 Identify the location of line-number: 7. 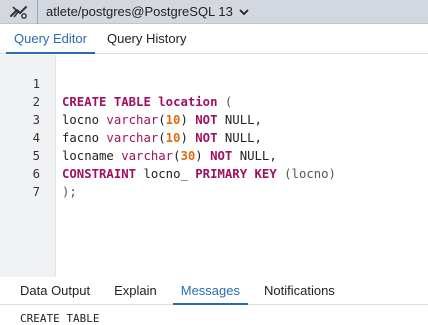
(36, 192).